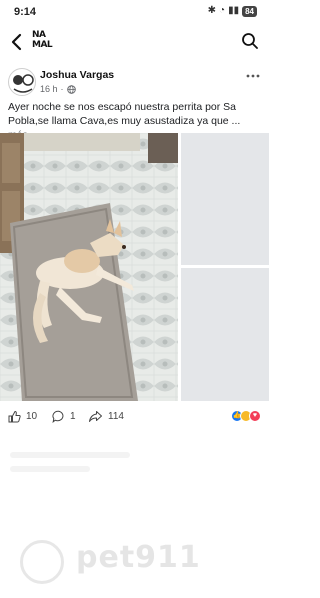 The height and width of the screenshot is (598, 320). What do you see at coordinates (249, 11) in the screenshot?
I see `battery-indicator: 84` at bounding box center [249, 11].